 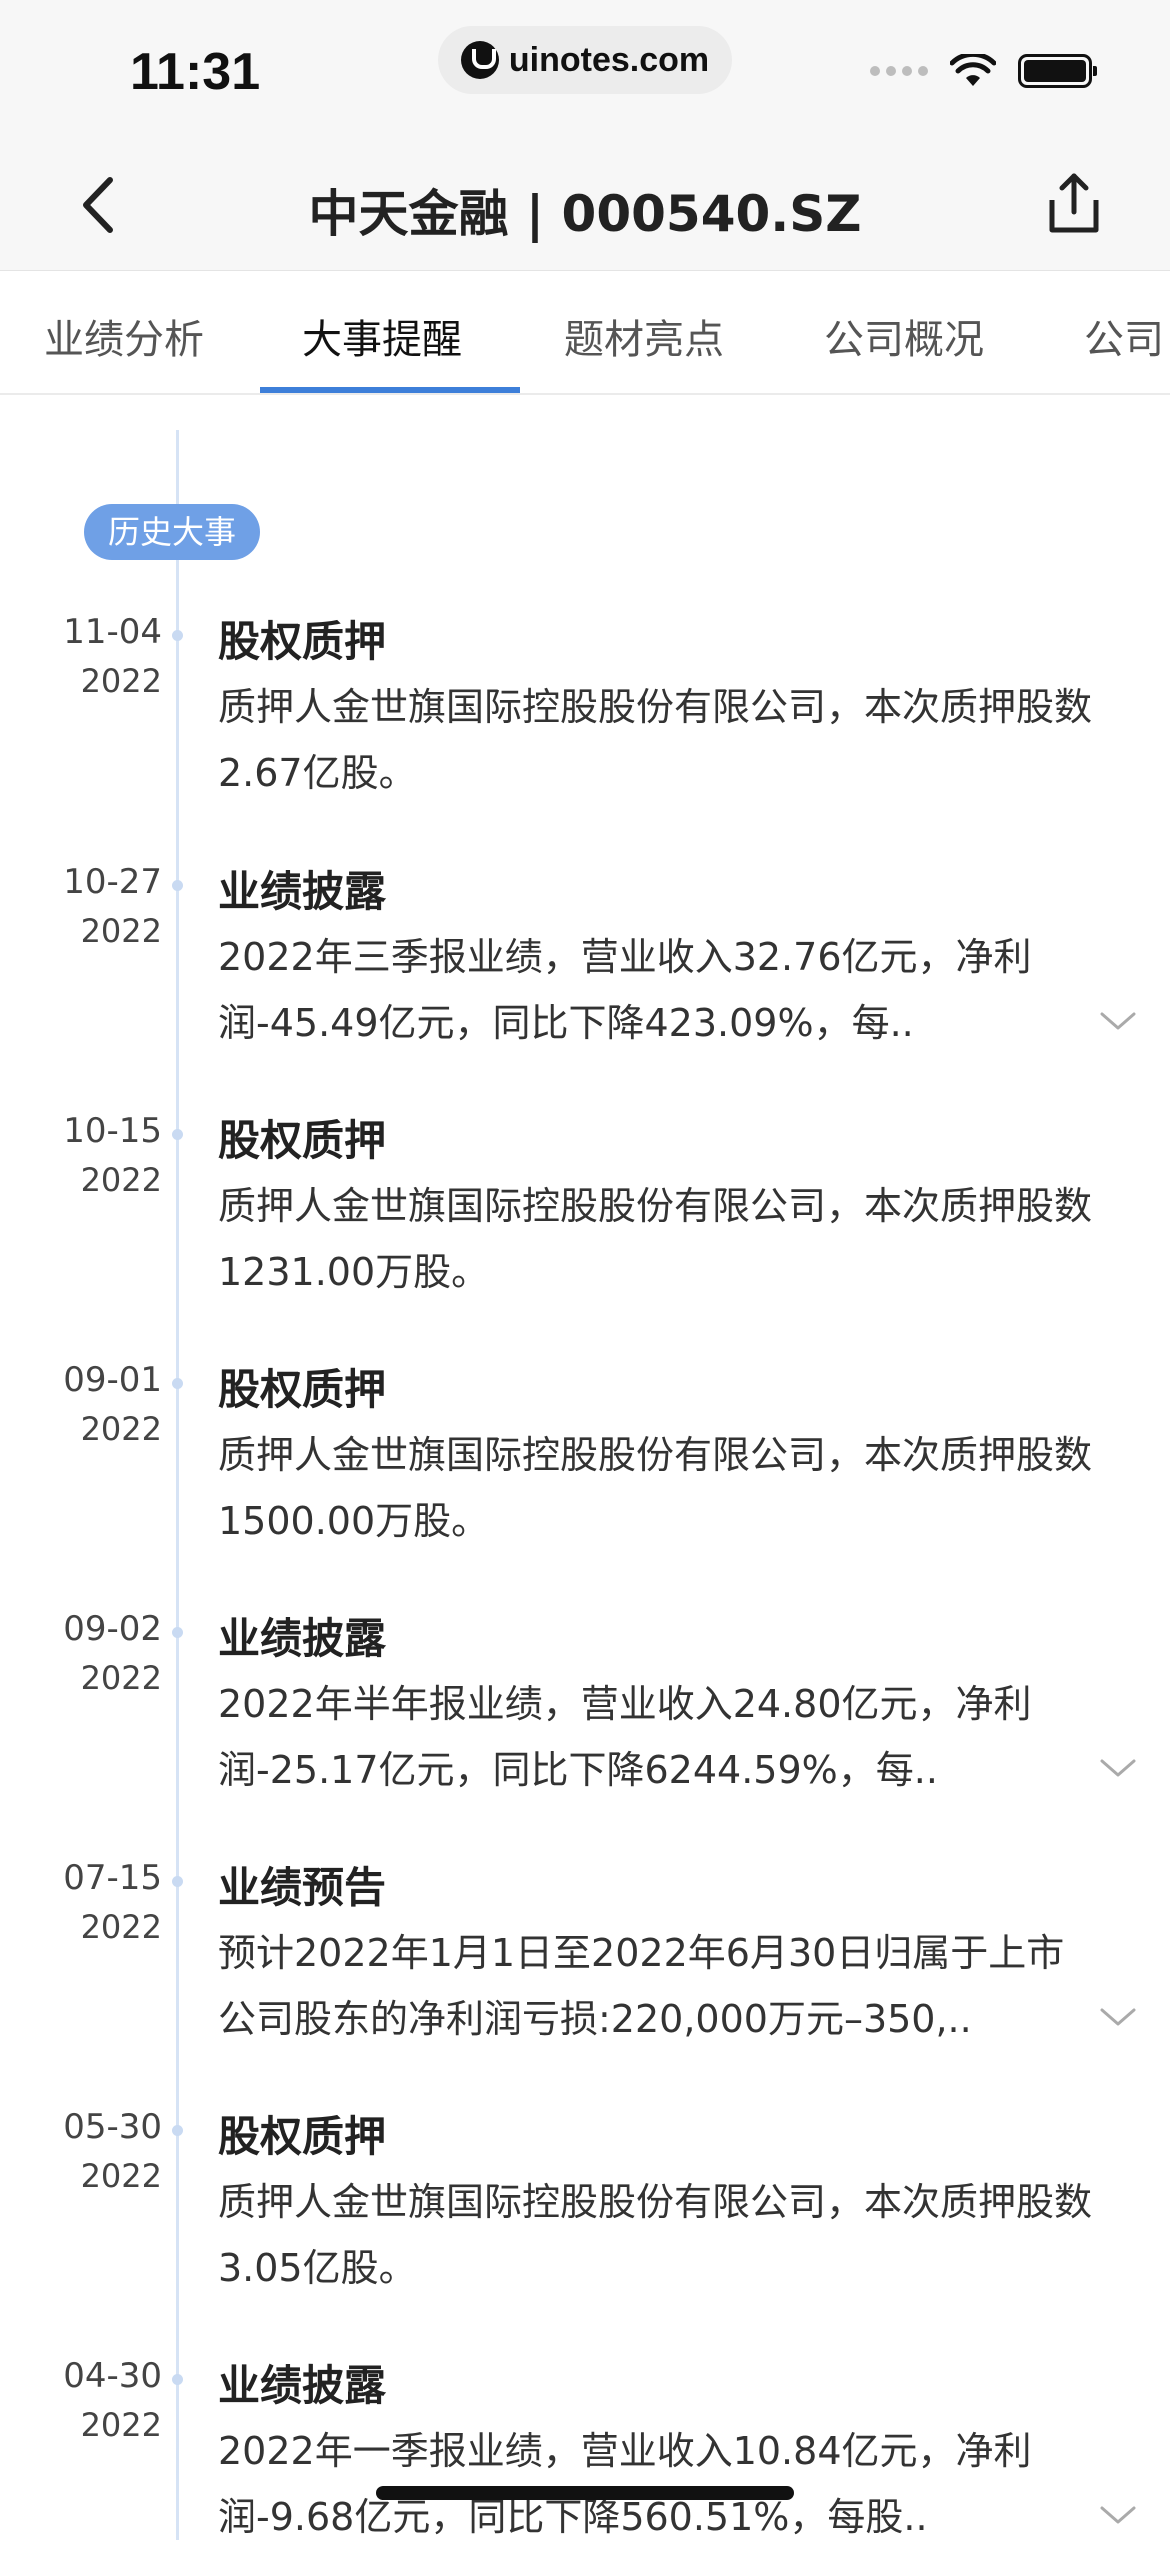 I want to click on event-date: 10-15, so click(x=112, y=1131).